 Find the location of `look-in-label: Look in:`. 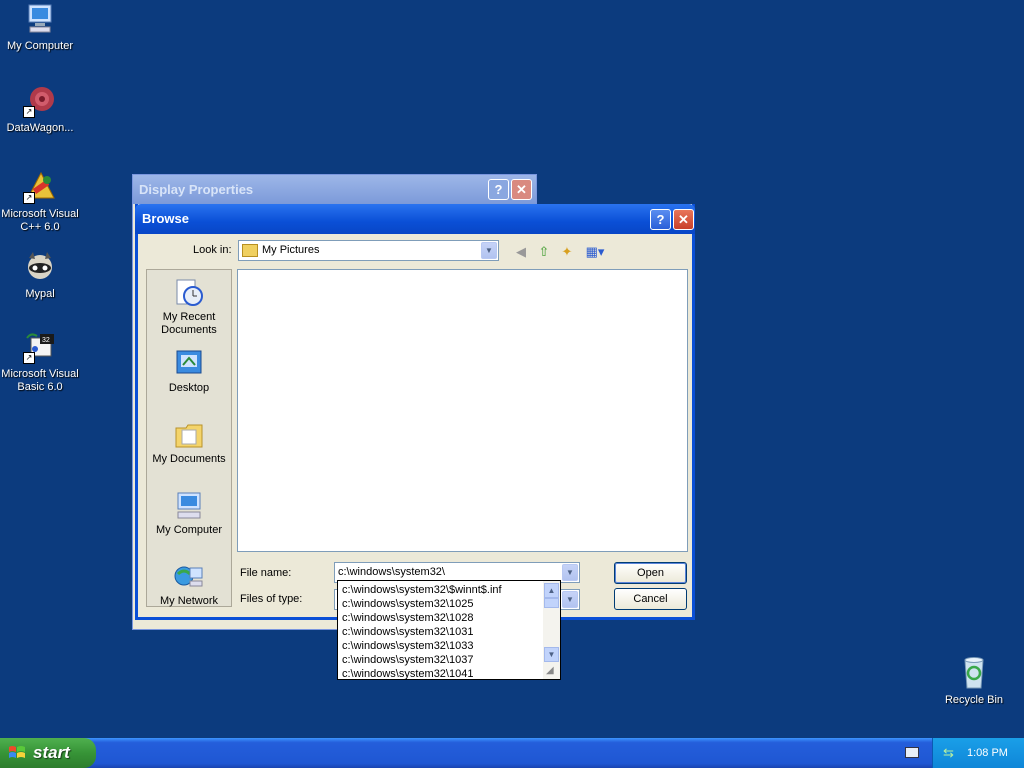

look-in-label: Look in: is located at coordinates (212, 250).